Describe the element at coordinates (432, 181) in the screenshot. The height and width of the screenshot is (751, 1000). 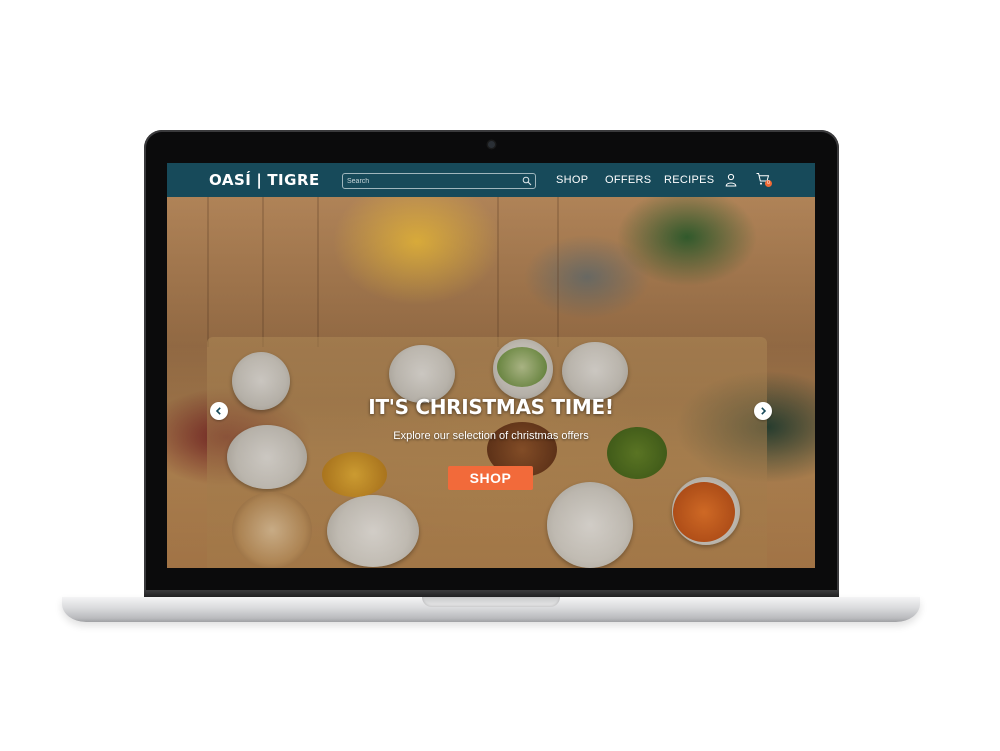
I see `search-input` at that location.